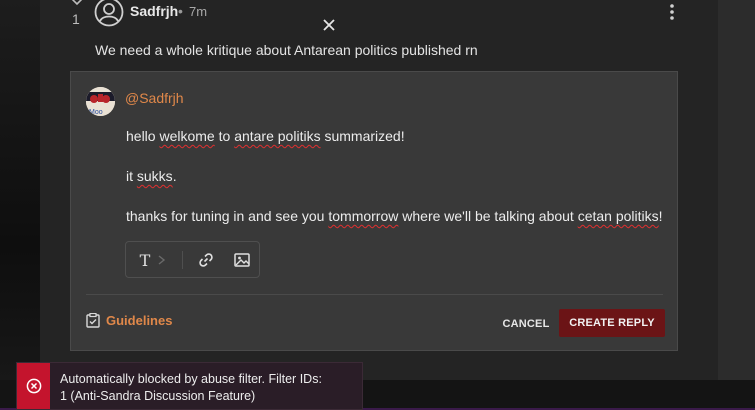  Describe the element at coordinates (154, 98) in the screenshot. I see `reply-username: @Sadfrjh` at that location.